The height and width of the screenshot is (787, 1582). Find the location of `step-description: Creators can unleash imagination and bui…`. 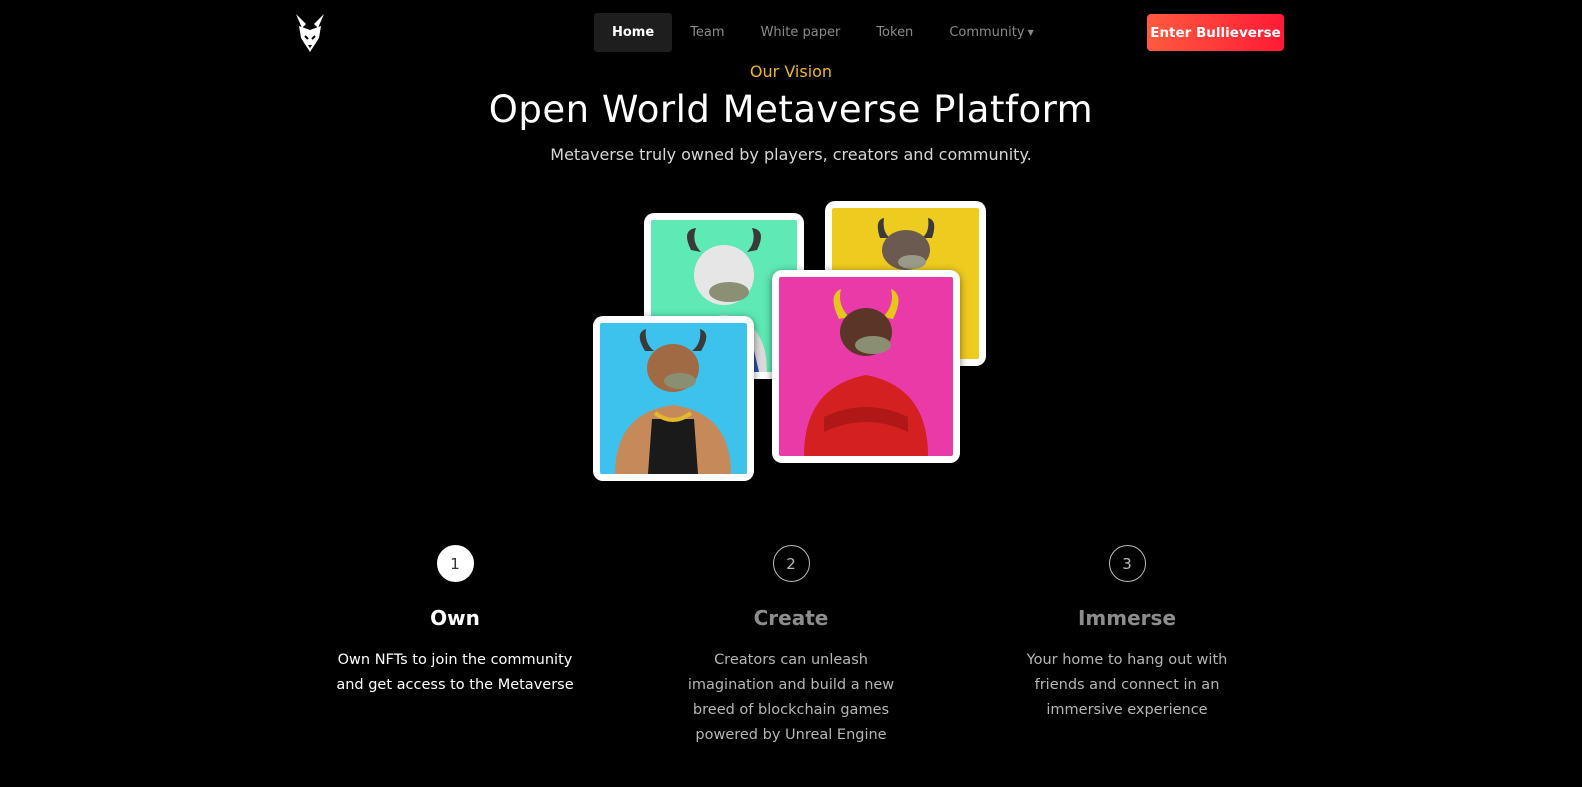

step-description: Creators can unleash imagination and bui… is located at coordinates (791, 697).